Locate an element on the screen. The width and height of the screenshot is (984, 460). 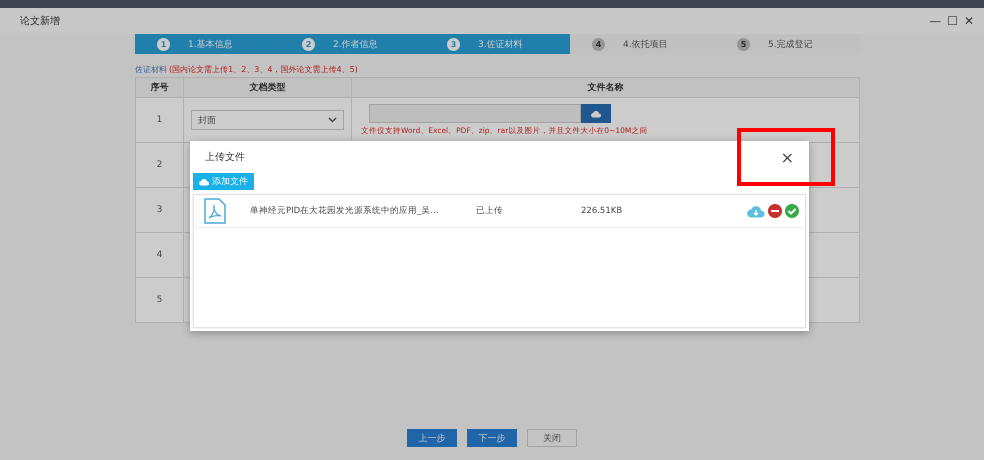
upload-status: 已上传 is located at coordinates (490, 211).